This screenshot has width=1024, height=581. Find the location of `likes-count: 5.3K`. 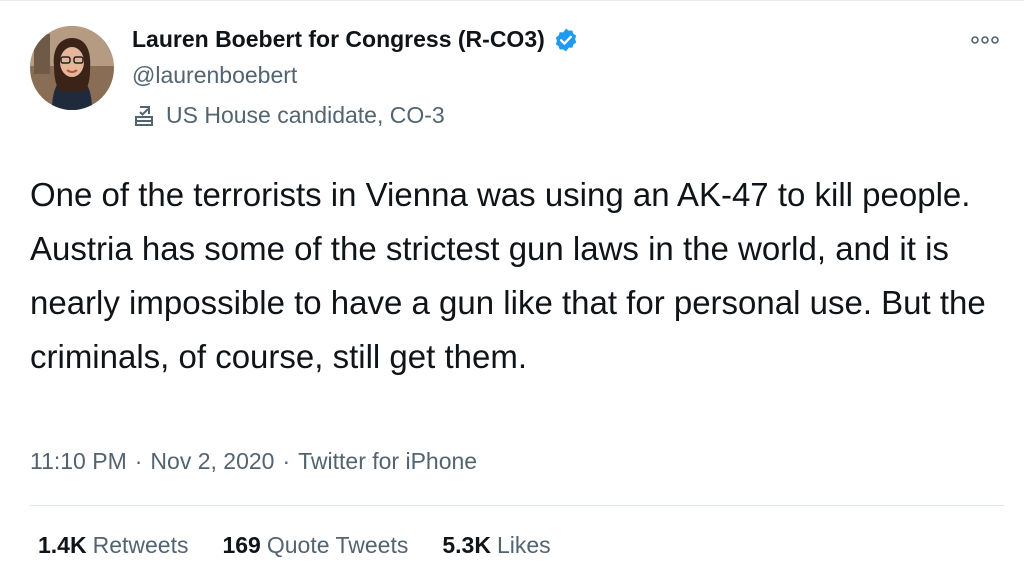

likes-count: 5.3K is located at coordinates (466, 545).